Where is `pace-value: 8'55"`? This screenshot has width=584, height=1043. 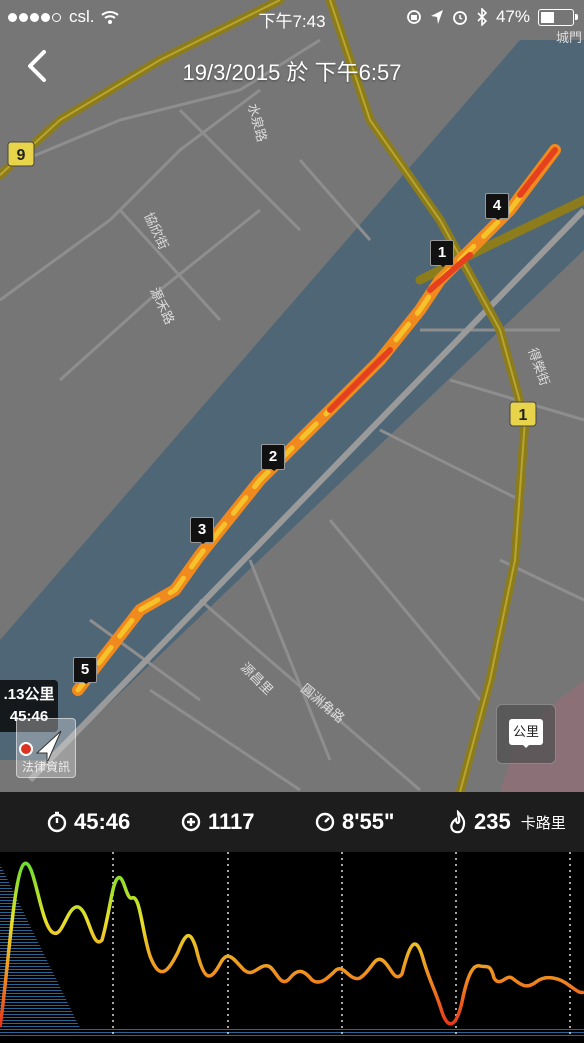 pace-value: 8'55" is located at coordinates (368, 821).